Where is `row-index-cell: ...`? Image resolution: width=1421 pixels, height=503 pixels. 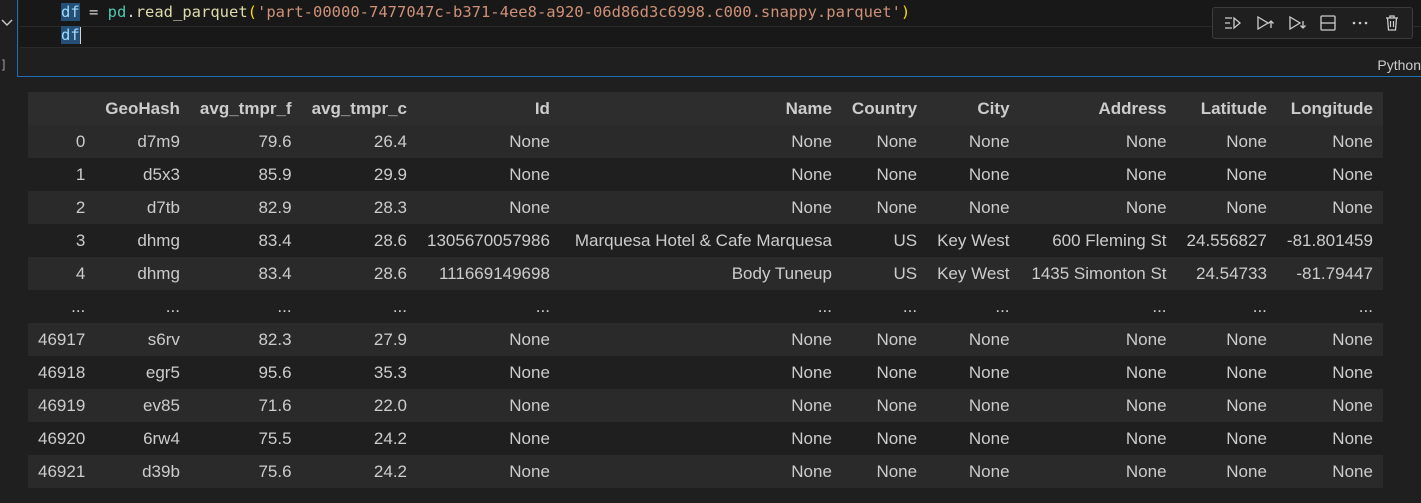
row-index-cell: ... is located at coordinates (62, 306).